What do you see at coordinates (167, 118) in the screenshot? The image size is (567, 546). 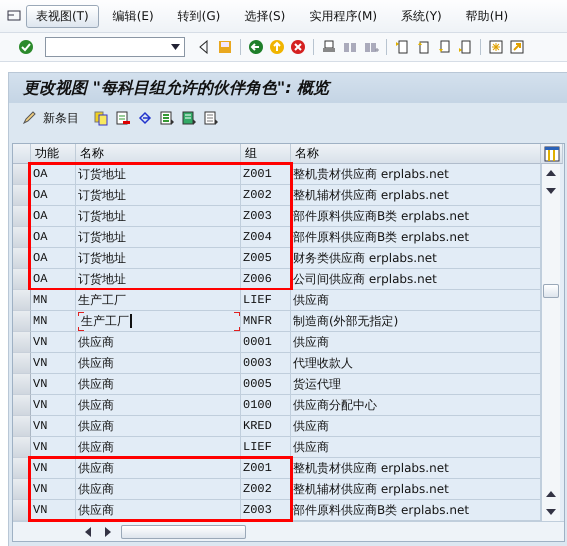 I see `select-all-icon` at bounding box center [167, 118].